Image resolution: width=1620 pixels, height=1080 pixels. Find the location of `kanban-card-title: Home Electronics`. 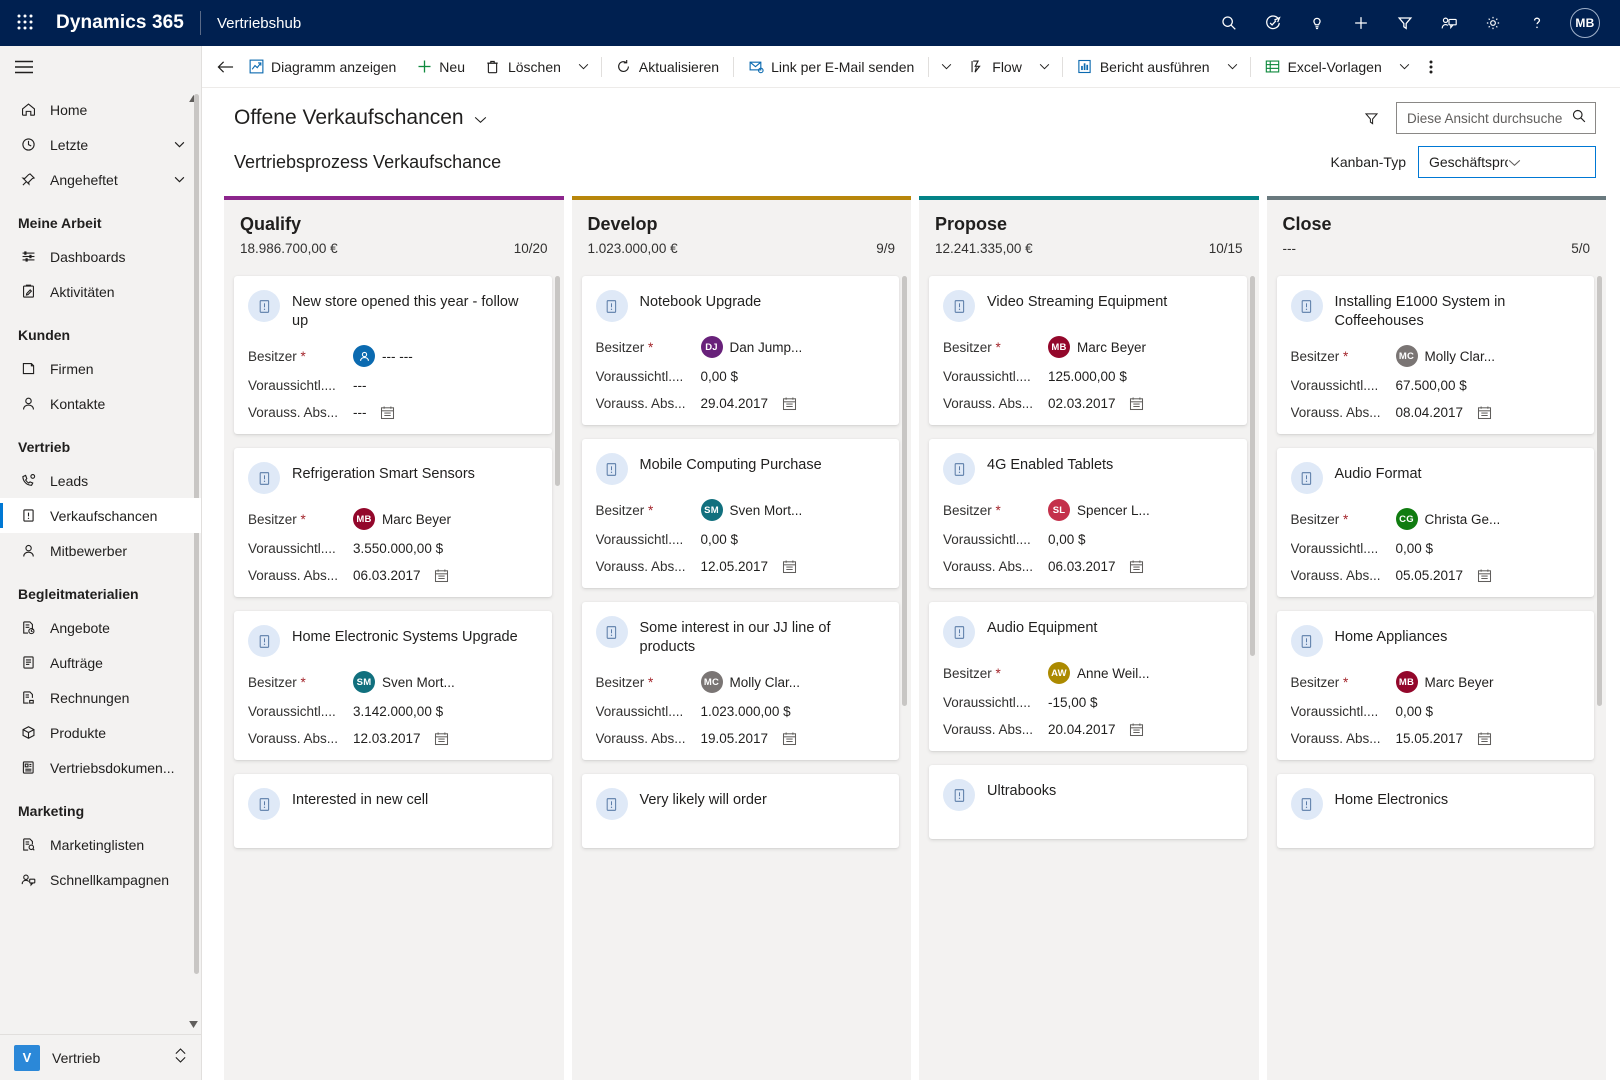

kanban-card-title: Home Electronics is located at coordinates (1392, 799).